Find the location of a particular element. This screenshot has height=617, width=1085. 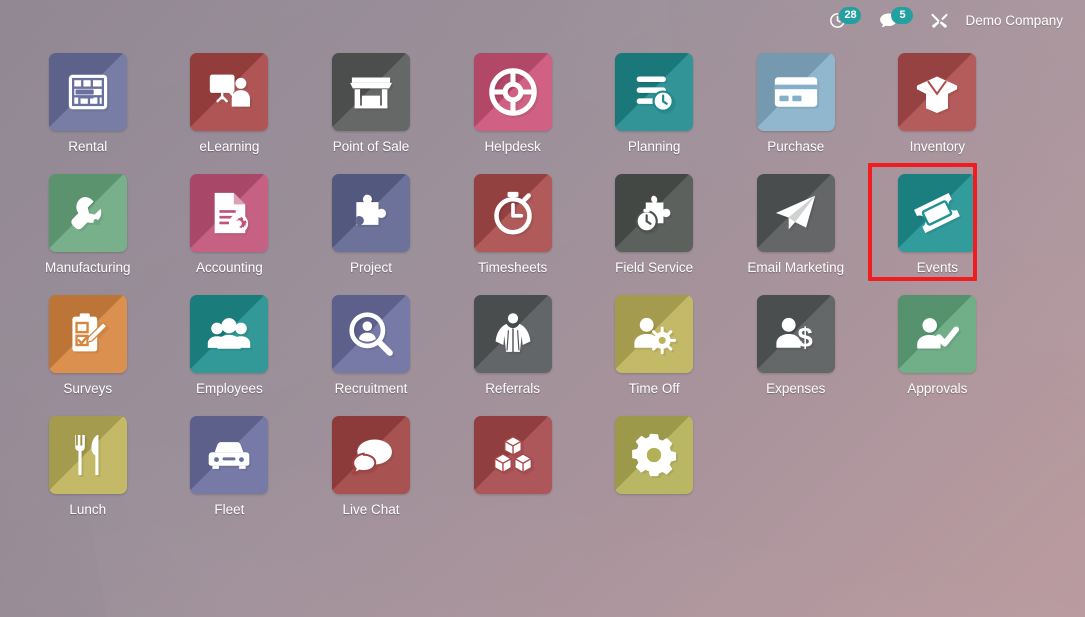

app-label: Rental is located at coordinates (88, 146).